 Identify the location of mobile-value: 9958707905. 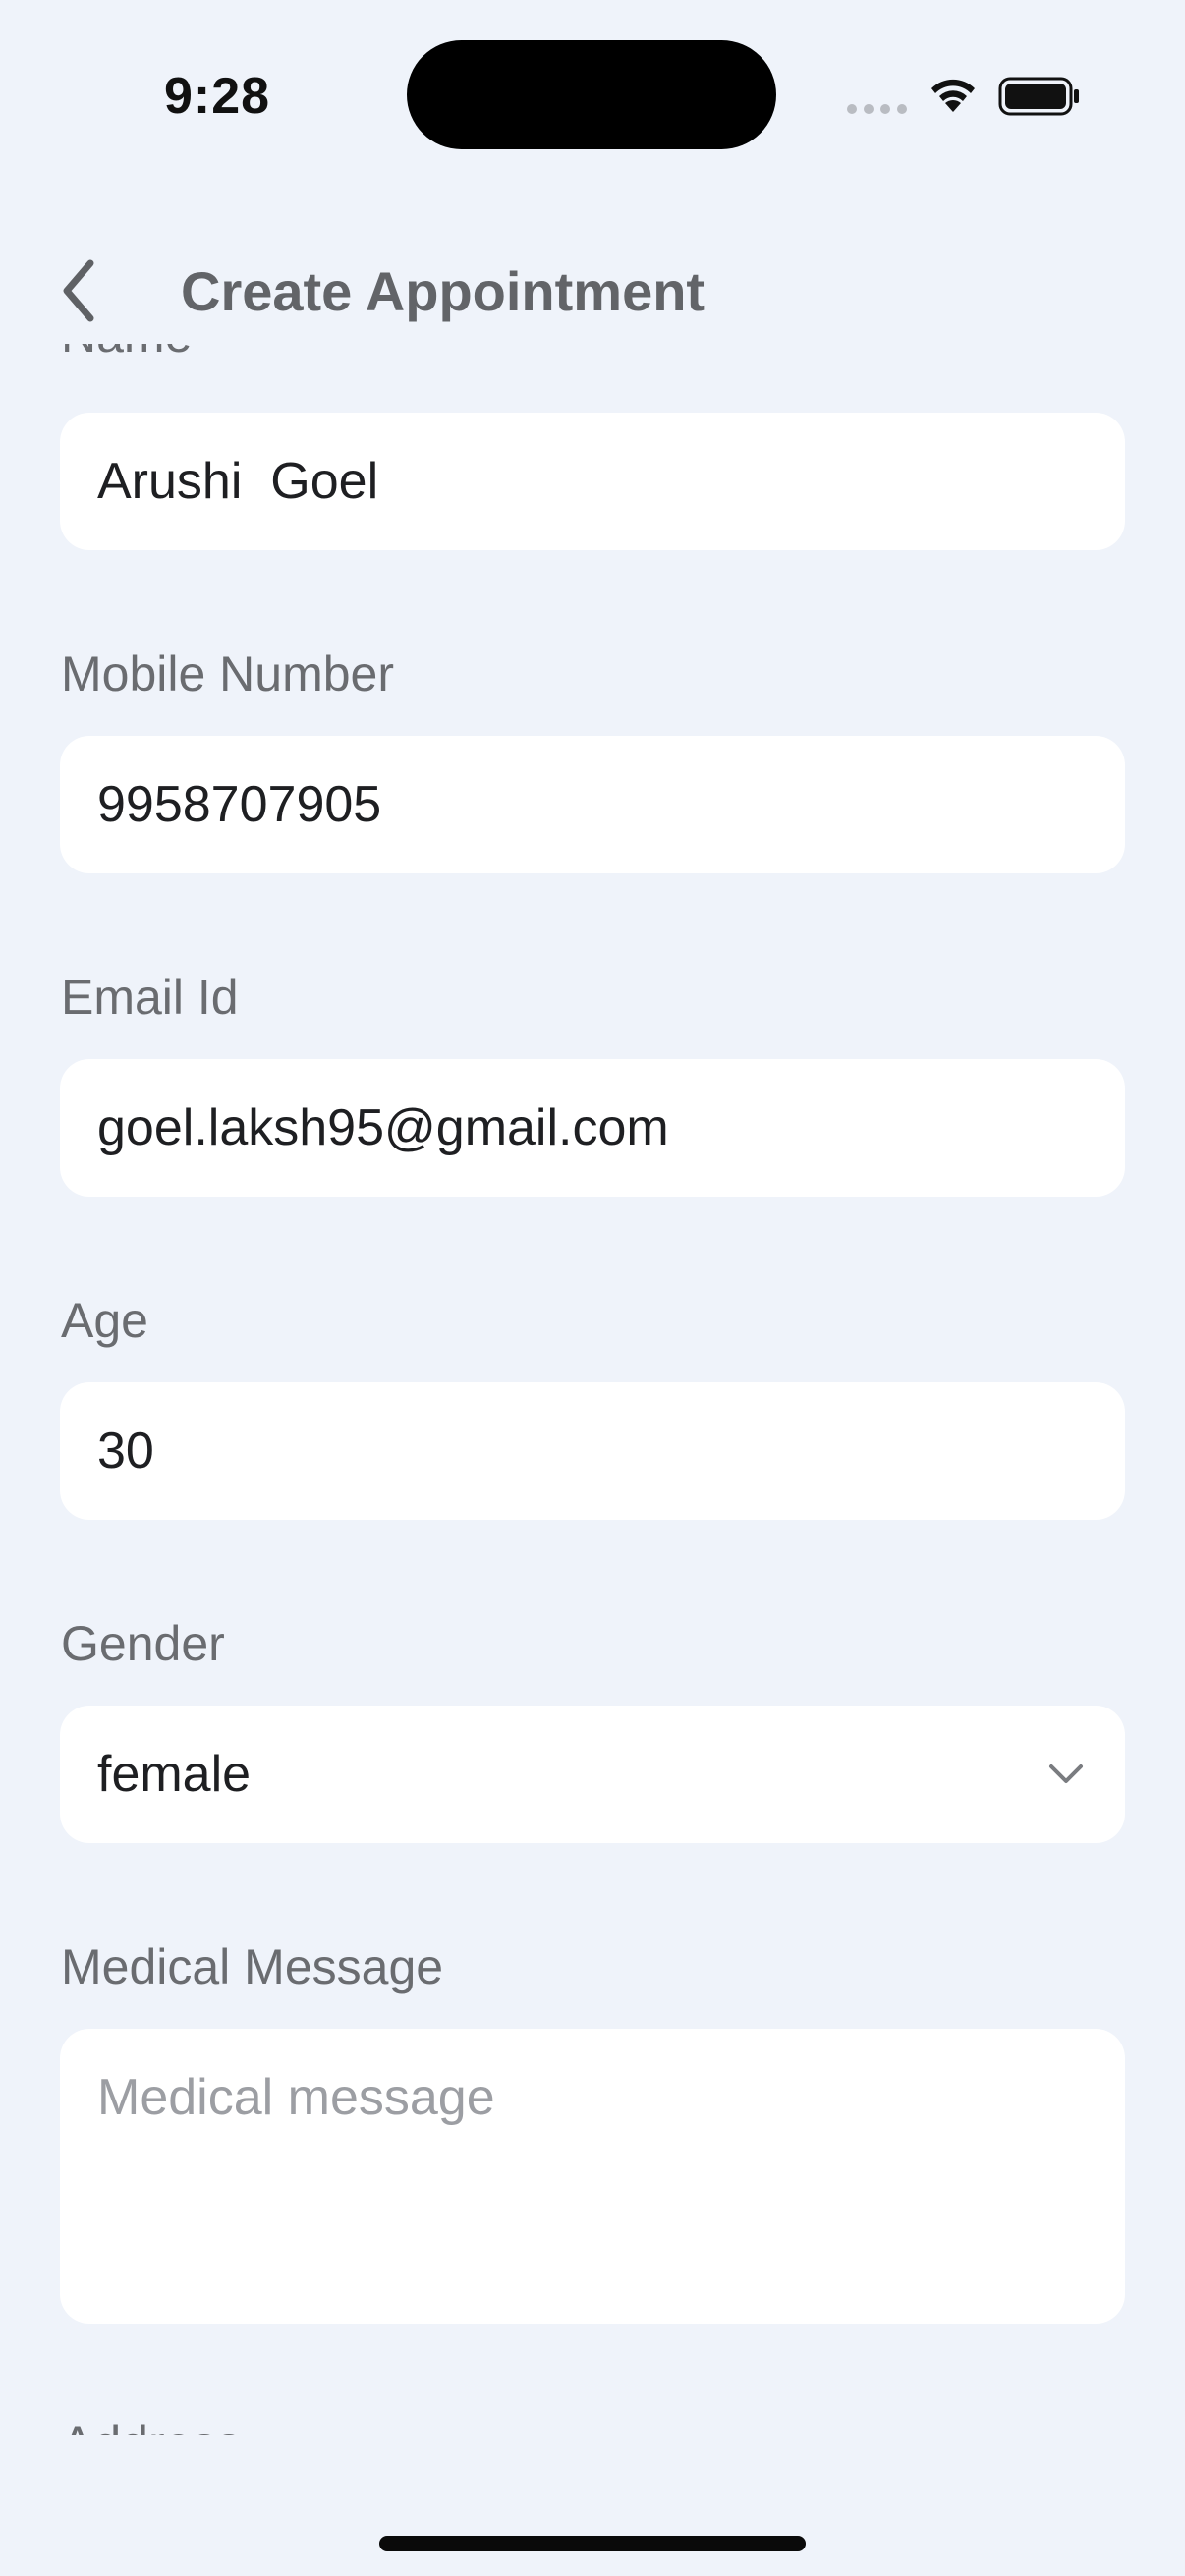
(240, 804).